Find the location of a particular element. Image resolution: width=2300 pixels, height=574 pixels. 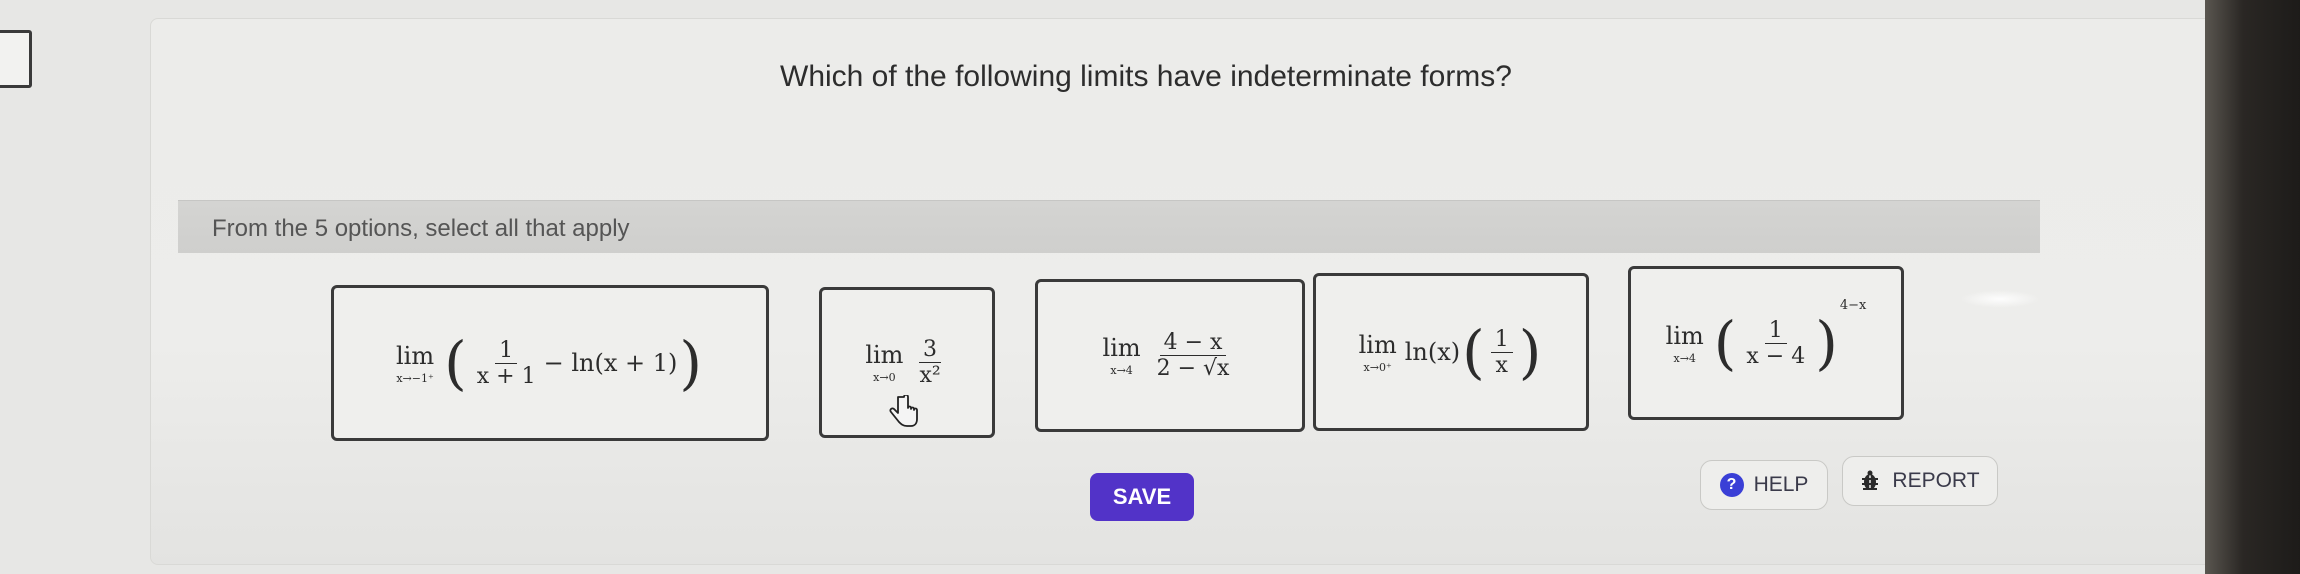

option-3: lim x→4 4 − x 2 − √x is located at coordinates (1170, 355).